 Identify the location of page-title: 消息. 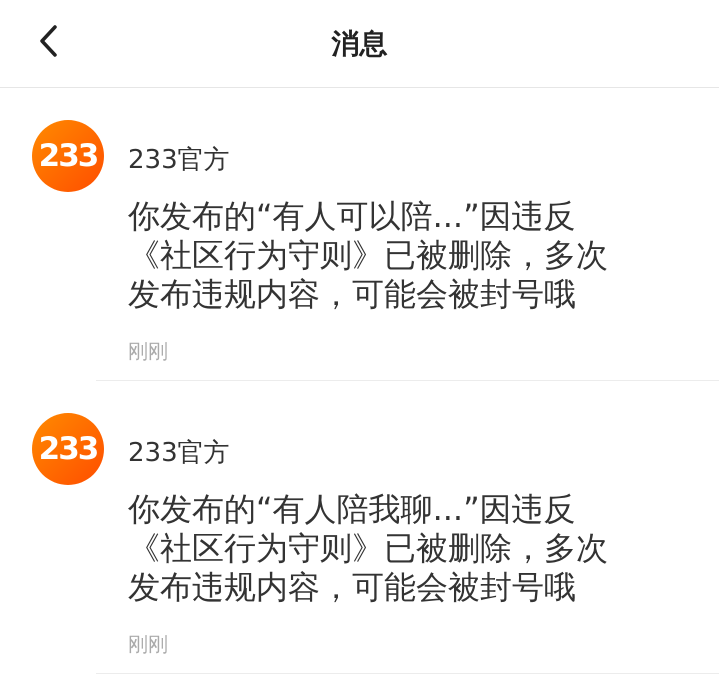
(360, 44).